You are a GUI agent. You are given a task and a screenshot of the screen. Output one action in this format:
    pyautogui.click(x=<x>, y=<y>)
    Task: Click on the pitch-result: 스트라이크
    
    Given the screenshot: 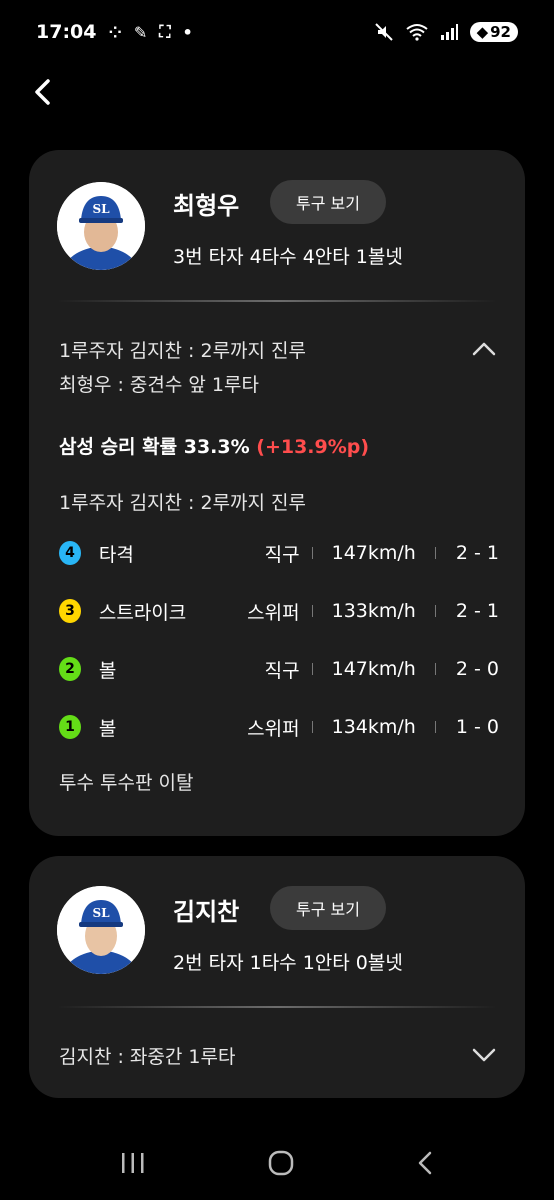 What is the action you would take?
    pyautogui.click(x=142, y=612)
    